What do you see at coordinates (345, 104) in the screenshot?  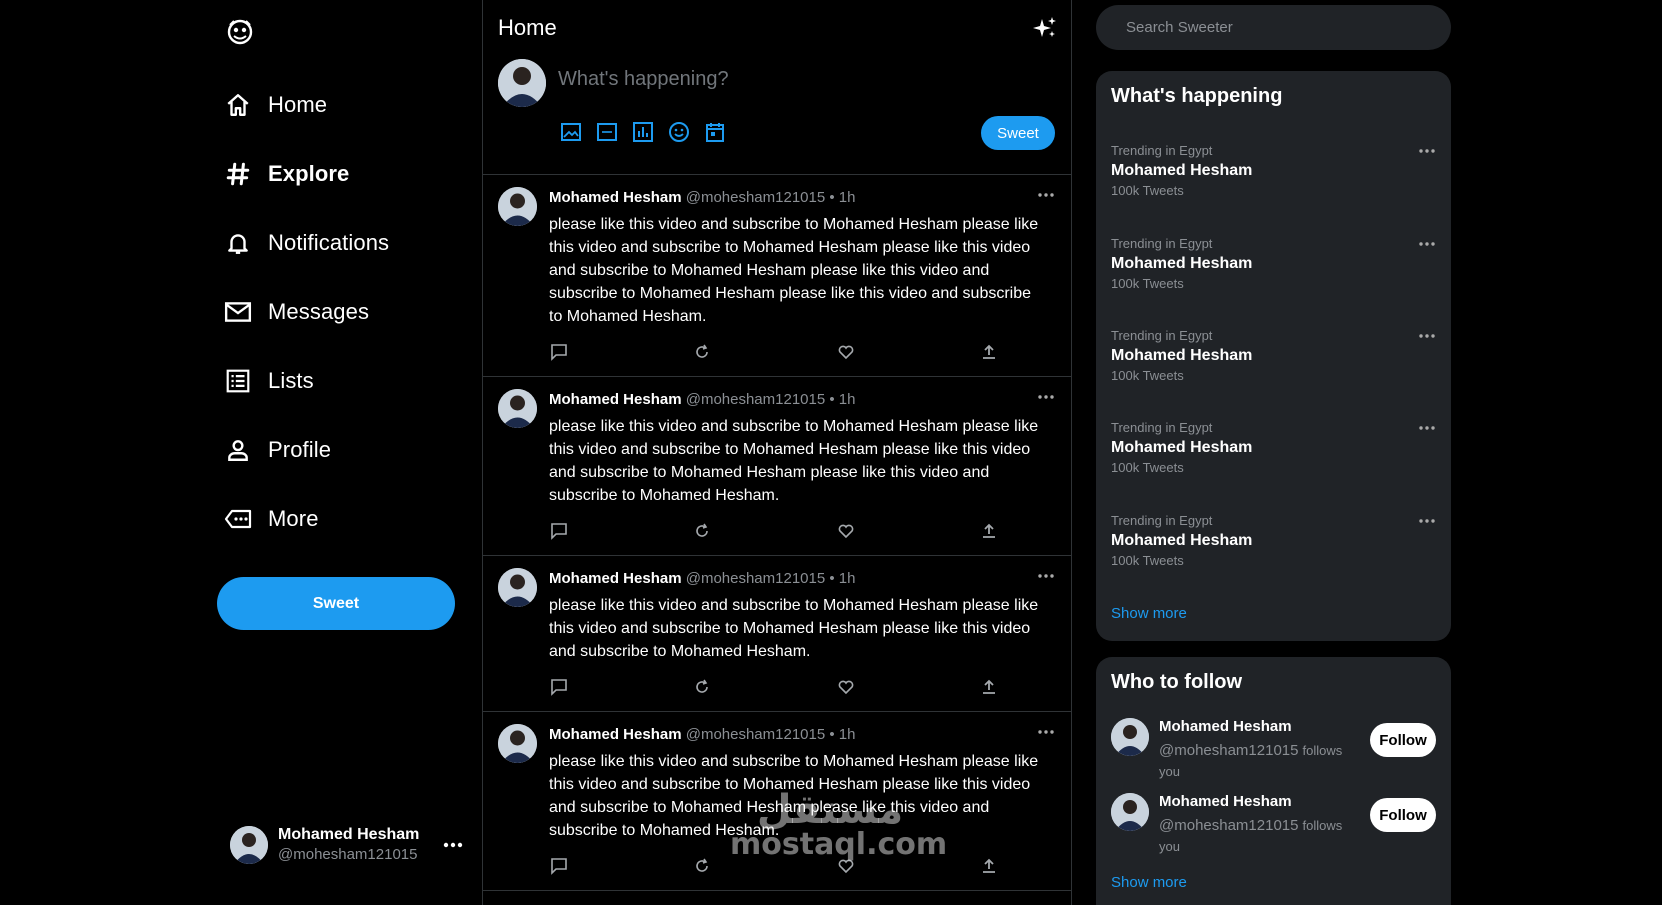 I see `nav-item-home: Home` at bounding box center [345, 104].